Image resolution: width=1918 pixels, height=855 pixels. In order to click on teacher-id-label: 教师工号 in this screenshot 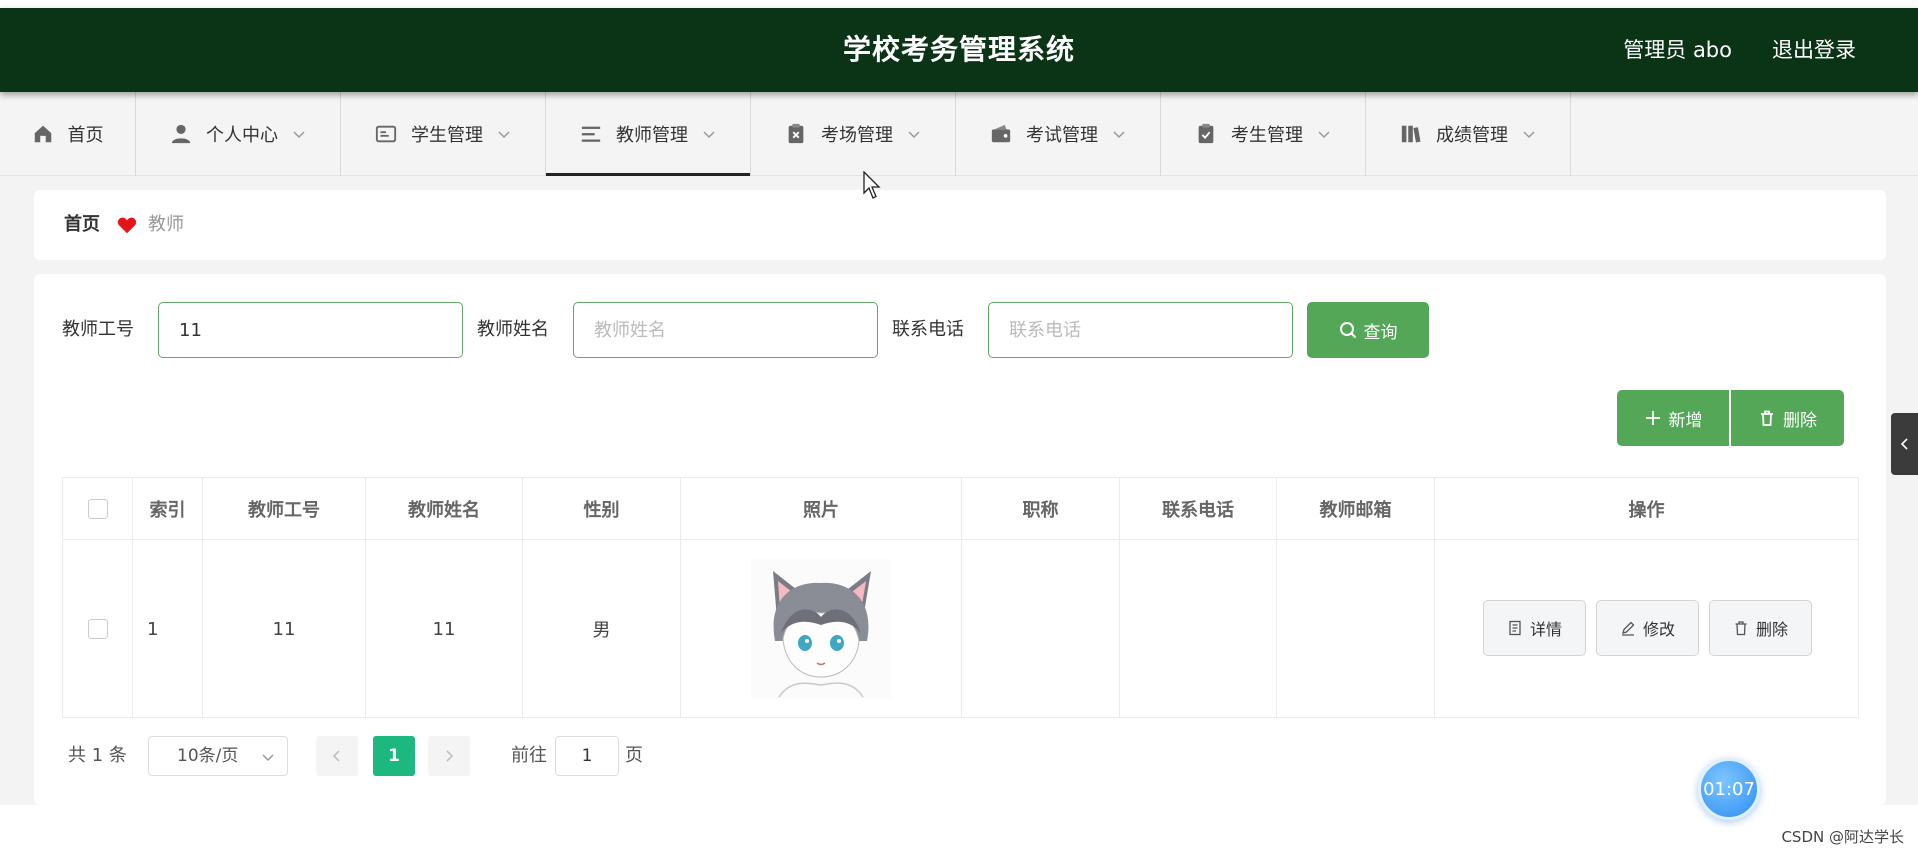, I will do `click(98, 329)`.